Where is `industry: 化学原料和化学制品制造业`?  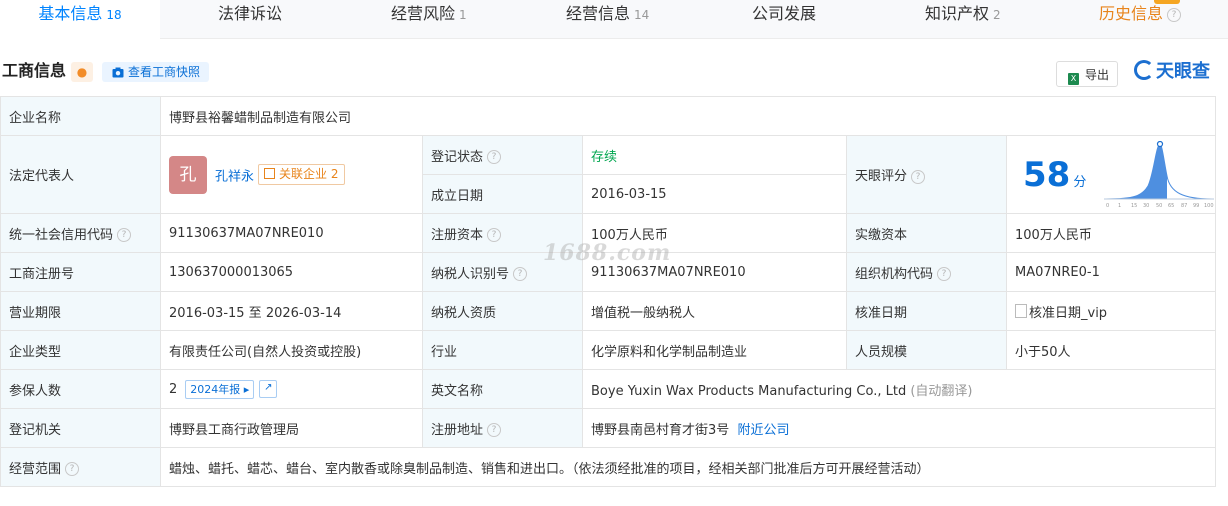
industry: 化学原料和化学制品制造业 is located at coordinates (714, 350).